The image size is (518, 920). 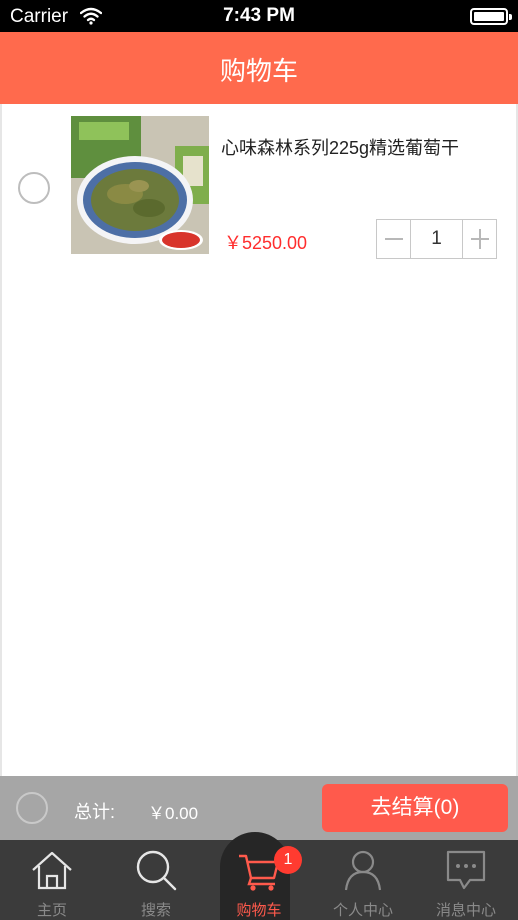 What do you see at coordinates (51, 910) in the screenshot?
I see `tab-home-label: 主页` at bounding box center [51, 910].